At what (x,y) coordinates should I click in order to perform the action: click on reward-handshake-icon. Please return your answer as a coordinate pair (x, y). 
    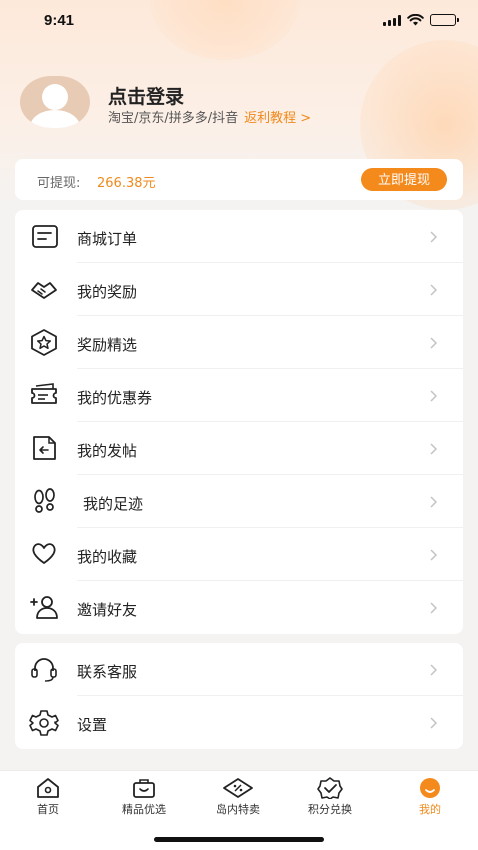
    Looking at the image, I should click on (44, 290).